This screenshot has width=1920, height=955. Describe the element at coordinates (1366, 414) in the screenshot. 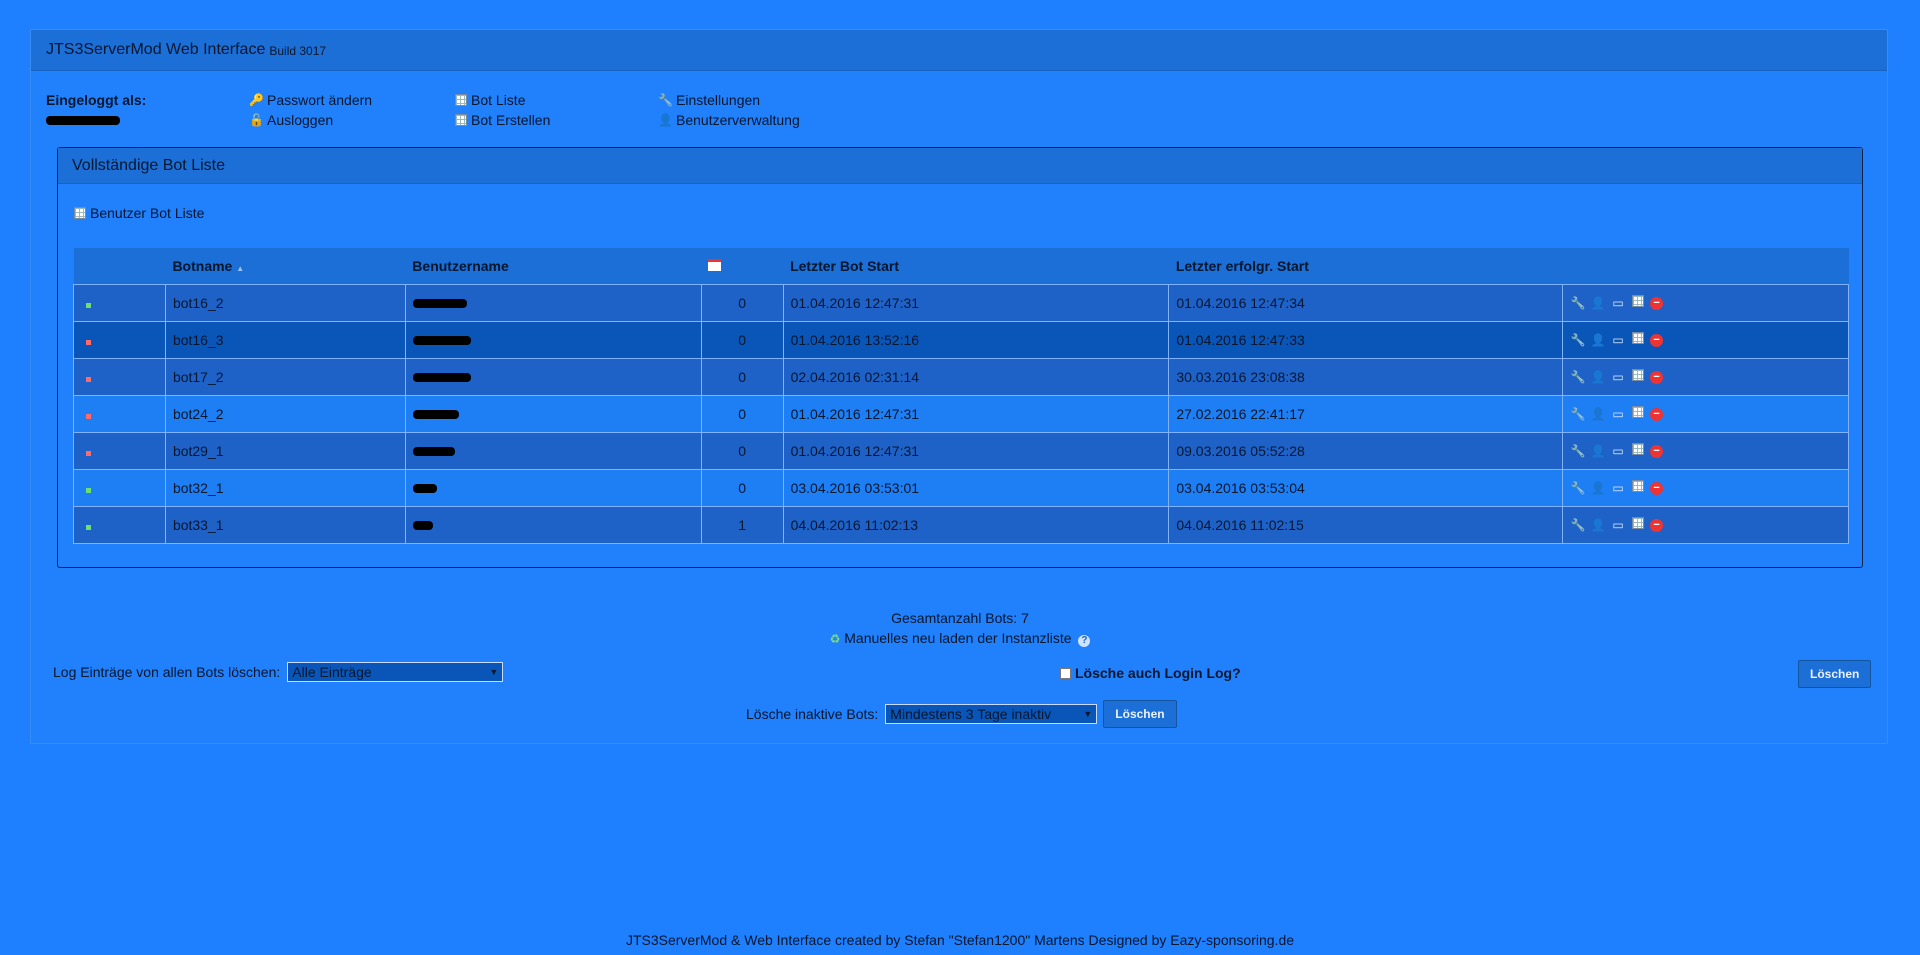

I see `last-success-cell: 27.02.2016 22:41:17` at that location.